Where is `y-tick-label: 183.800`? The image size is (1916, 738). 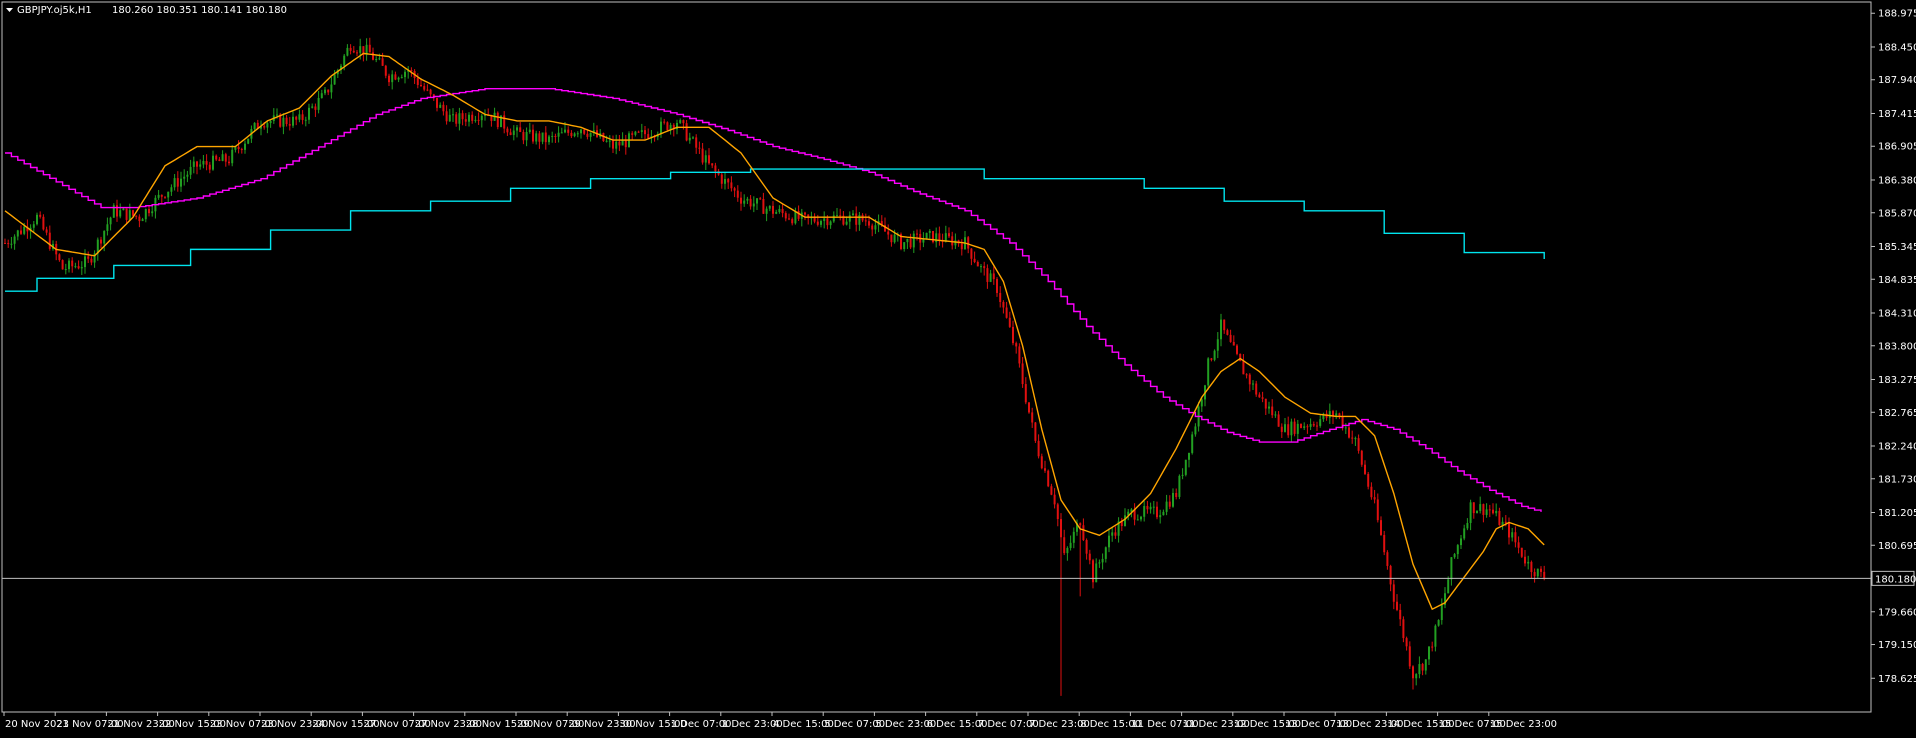
y-tick-label: 183.800 is located at coordinates (1897, 346).